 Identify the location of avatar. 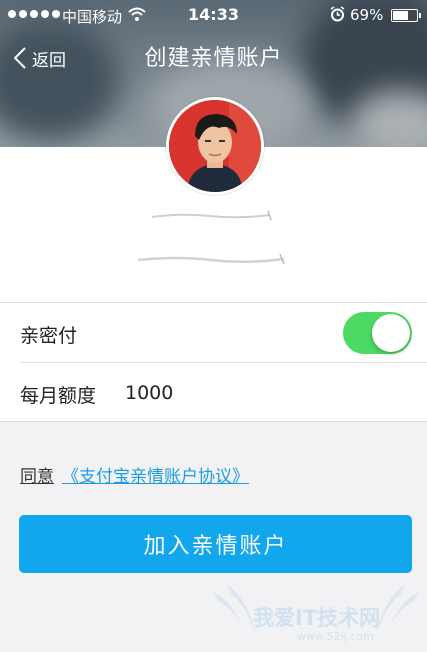
(215, 146).